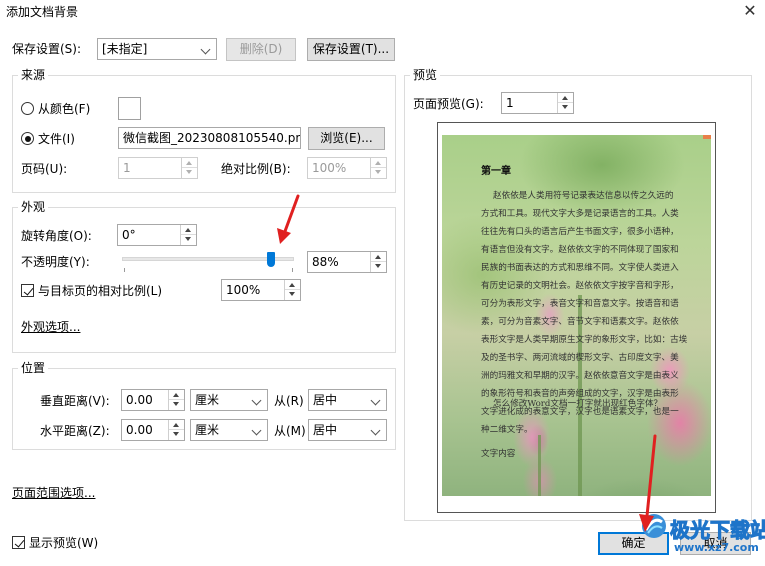  What do you see at coordinates (271, 259) in the screenshot?
I see `opacity-slider-thumb` at bounding box center [271, 259].